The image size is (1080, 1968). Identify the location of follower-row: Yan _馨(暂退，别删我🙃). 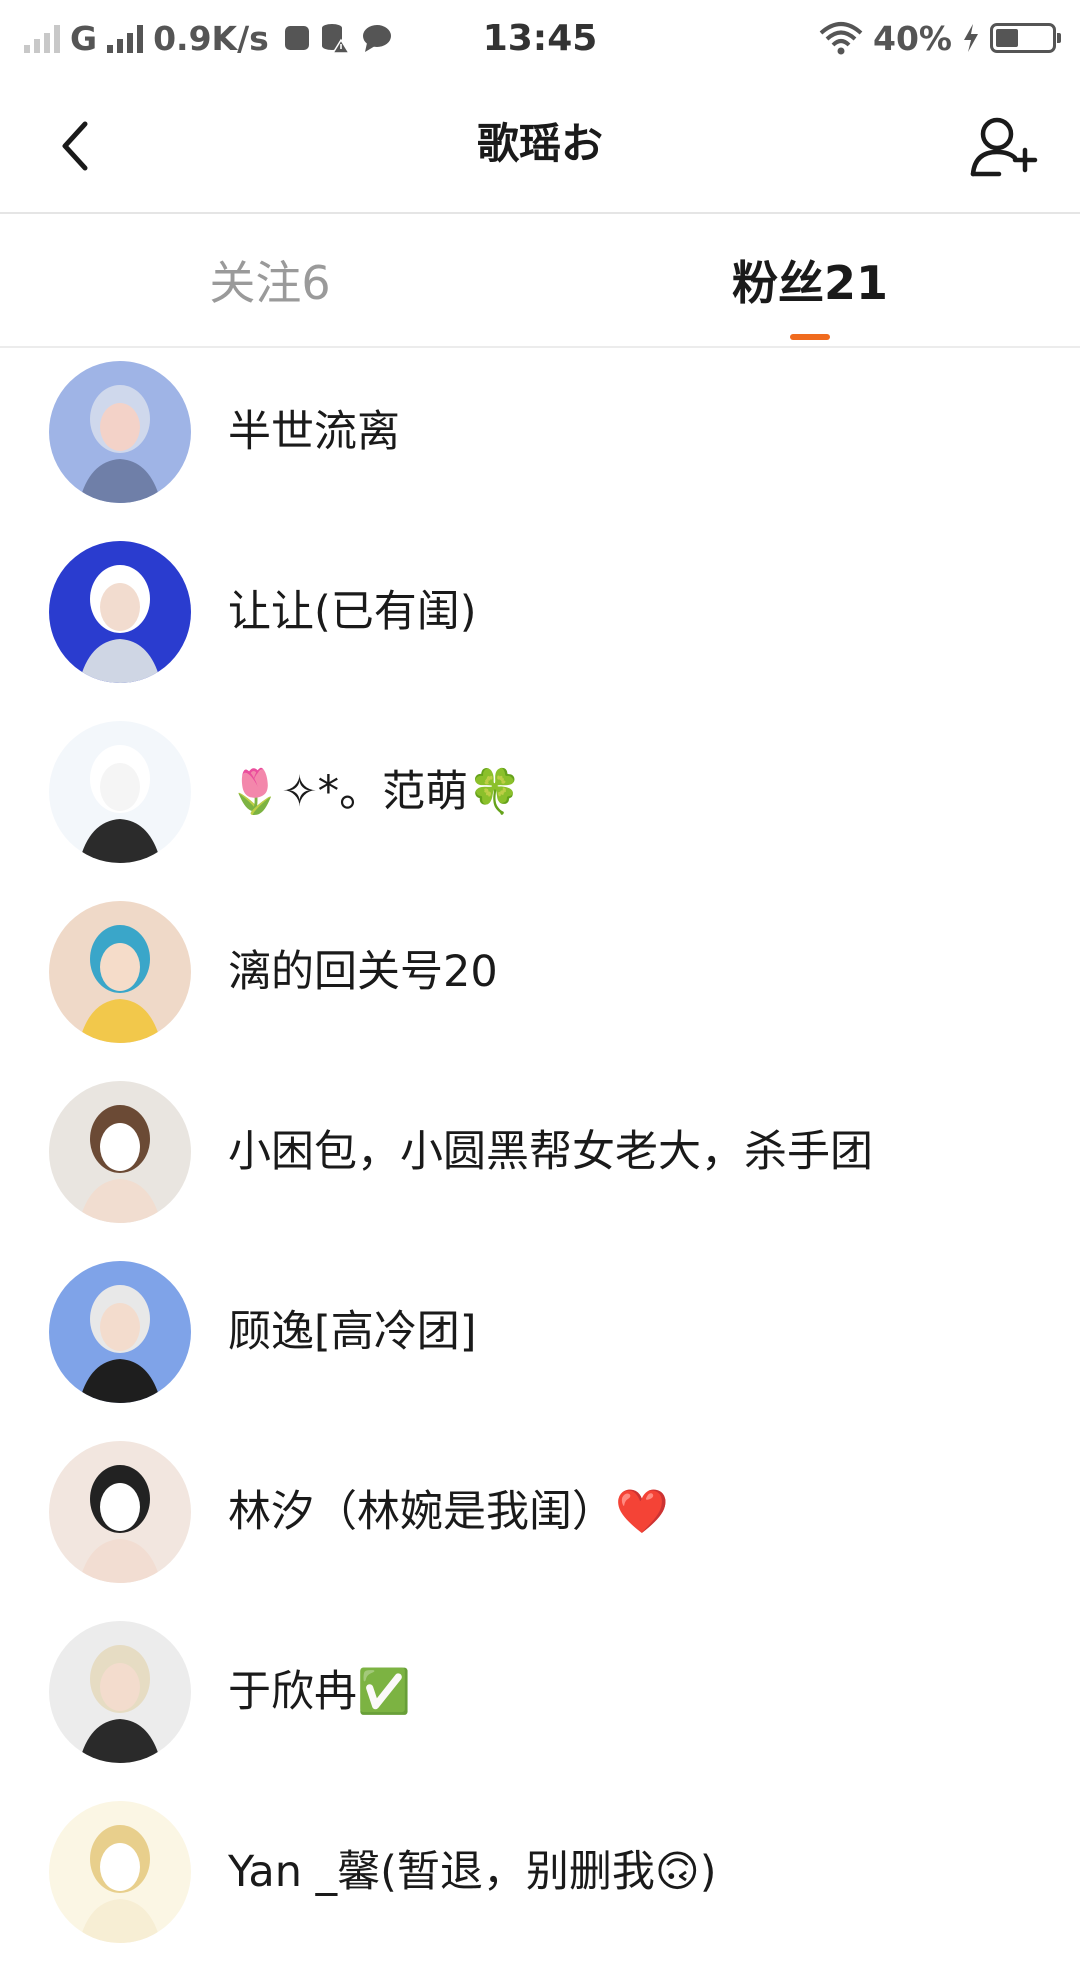
(540, 1878).